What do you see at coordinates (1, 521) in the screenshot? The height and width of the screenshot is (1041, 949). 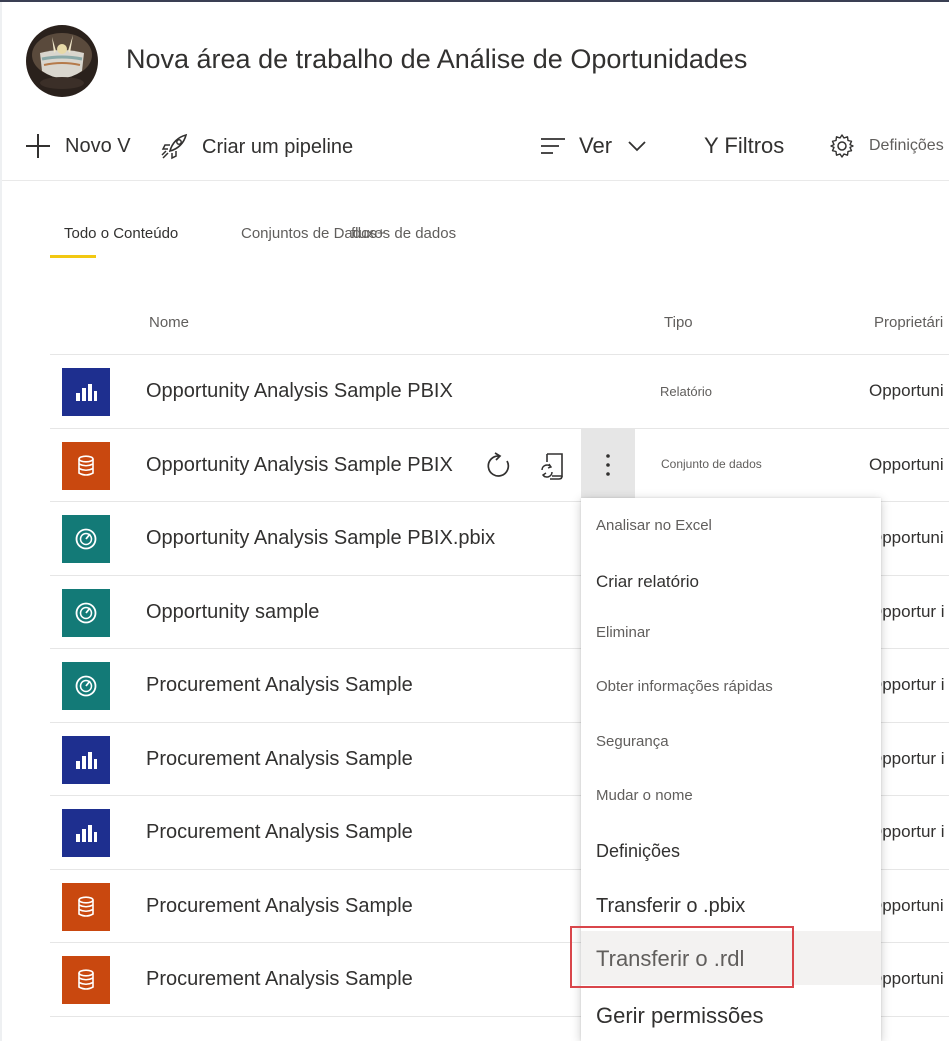 I see `left-edge` at bounding box center [1, 521].